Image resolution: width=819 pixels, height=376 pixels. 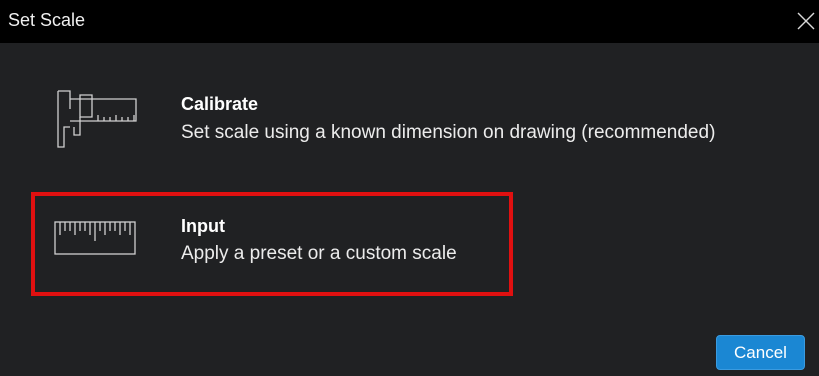 I want to click on input-title: Input, so click(x=203, y=226).